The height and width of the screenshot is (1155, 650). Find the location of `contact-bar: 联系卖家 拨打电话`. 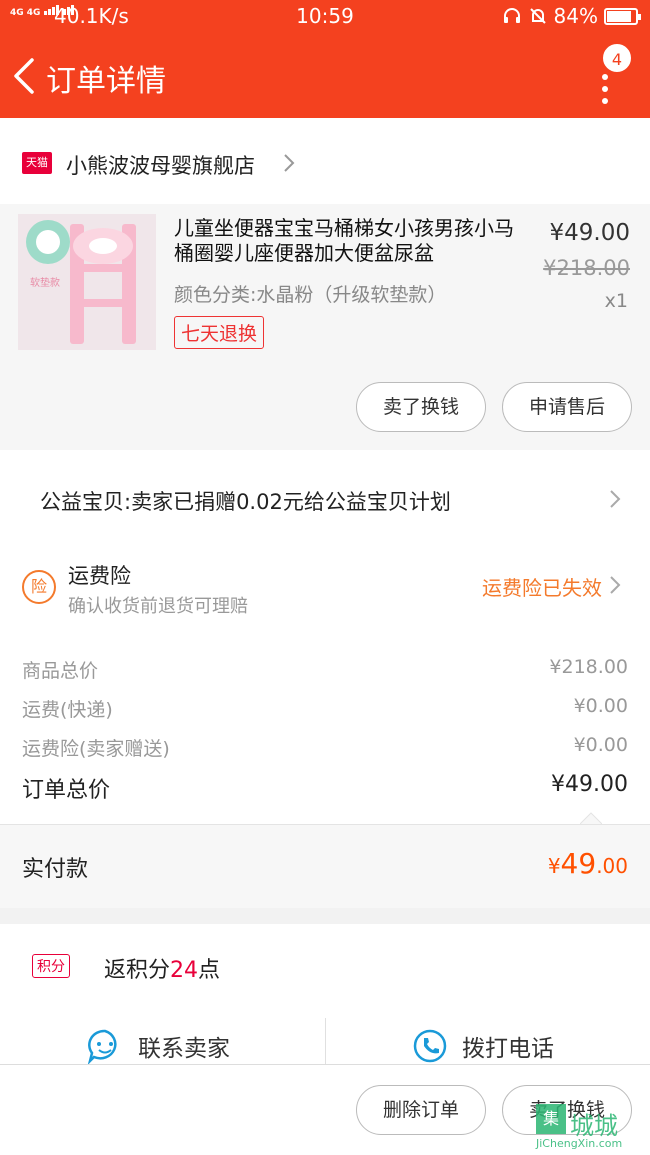

contact-bar: 联系卖家 拨打电话 is located at coordinates (325, 1040).